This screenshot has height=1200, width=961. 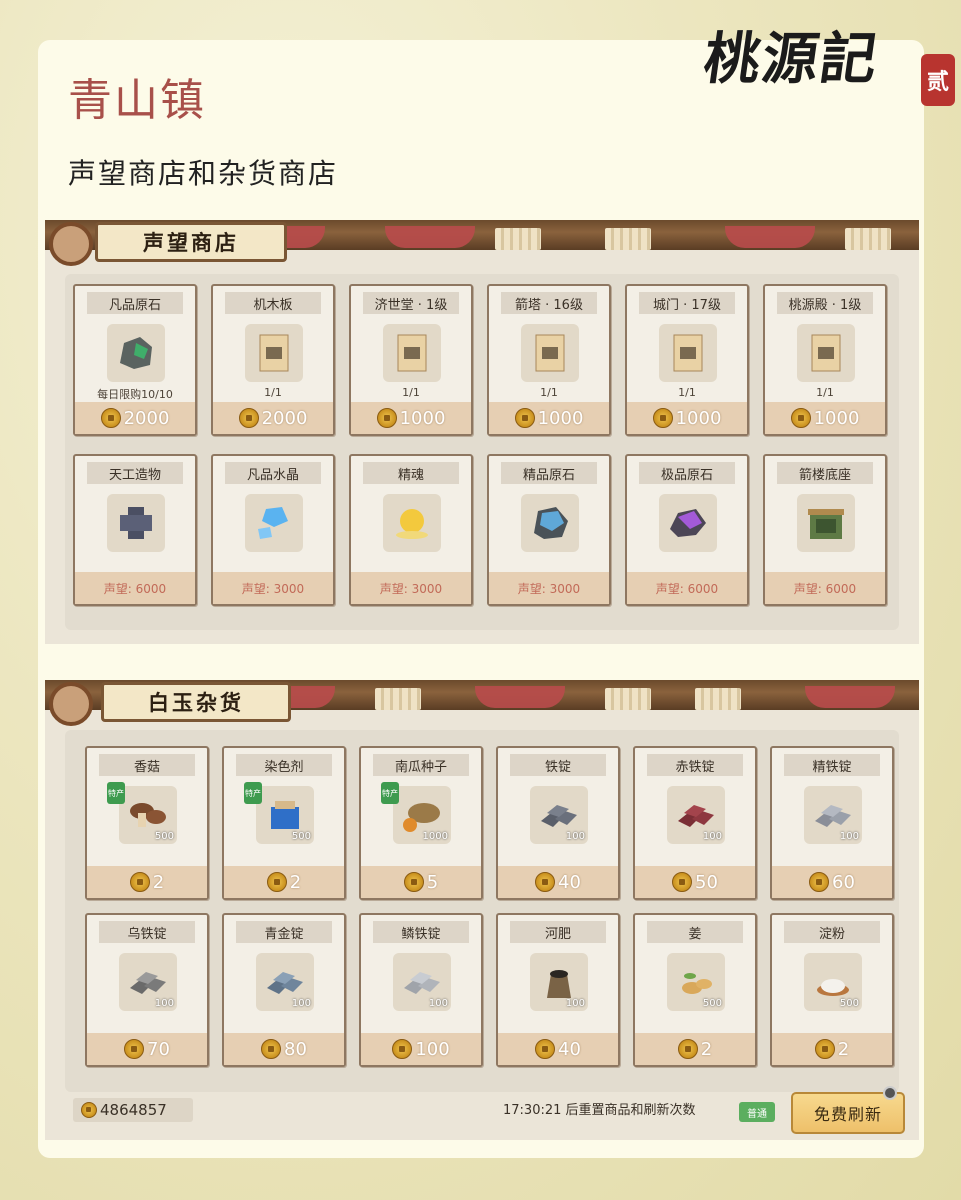 What do you see at coordinates (421, 882) in the screenshot?
I see `item-price: 5` at bounding box center [421, 882].